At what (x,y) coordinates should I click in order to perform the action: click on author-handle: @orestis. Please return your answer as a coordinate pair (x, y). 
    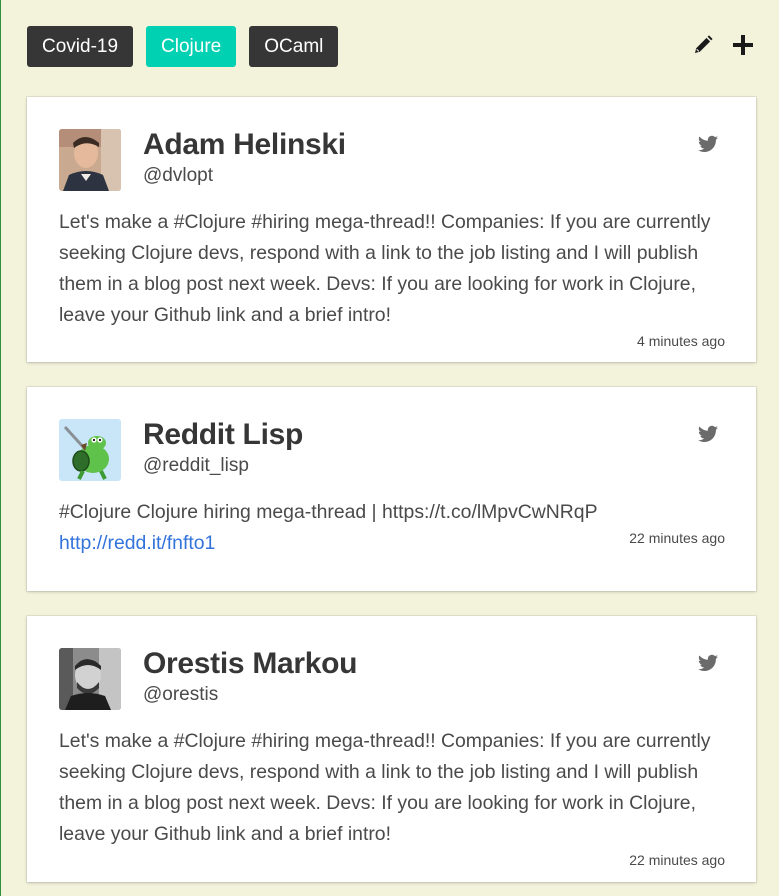
    Looking at the image, I should click on (180, 695).